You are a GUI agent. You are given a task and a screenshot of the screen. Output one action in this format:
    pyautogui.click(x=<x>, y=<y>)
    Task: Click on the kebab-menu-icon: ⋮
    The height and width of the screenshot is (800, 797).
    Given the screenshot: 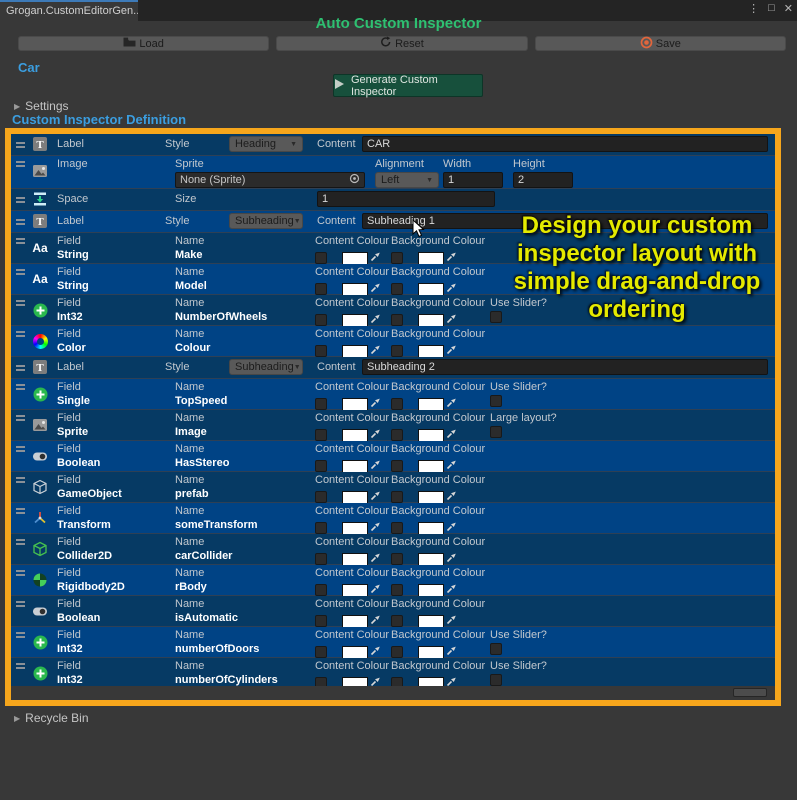 What is the action you would take?
    pyautogui.click(x=753, y=8)
    